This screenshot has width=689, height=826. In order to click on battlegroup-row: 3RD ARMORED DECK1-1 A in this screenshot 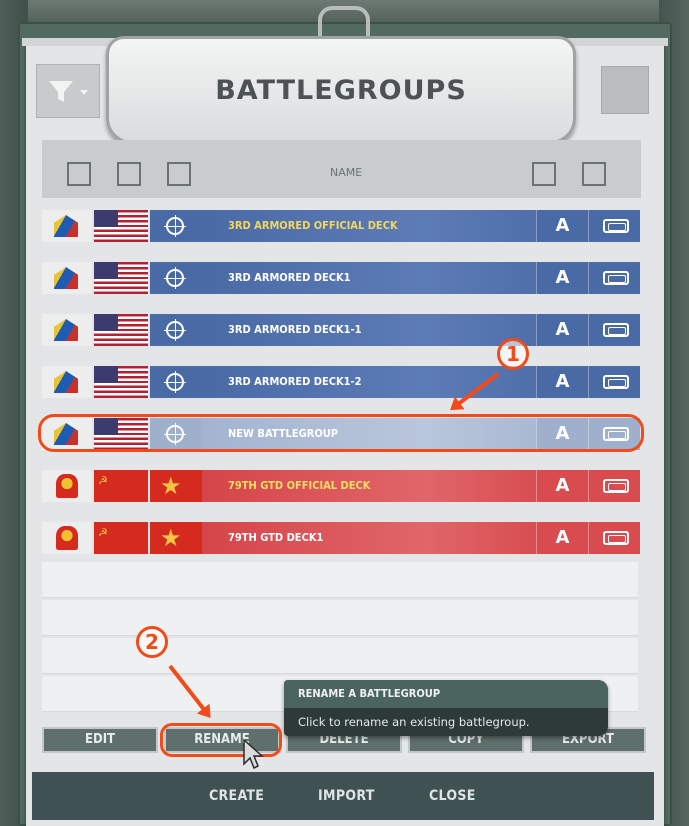, I will do `click(341, 330)`.